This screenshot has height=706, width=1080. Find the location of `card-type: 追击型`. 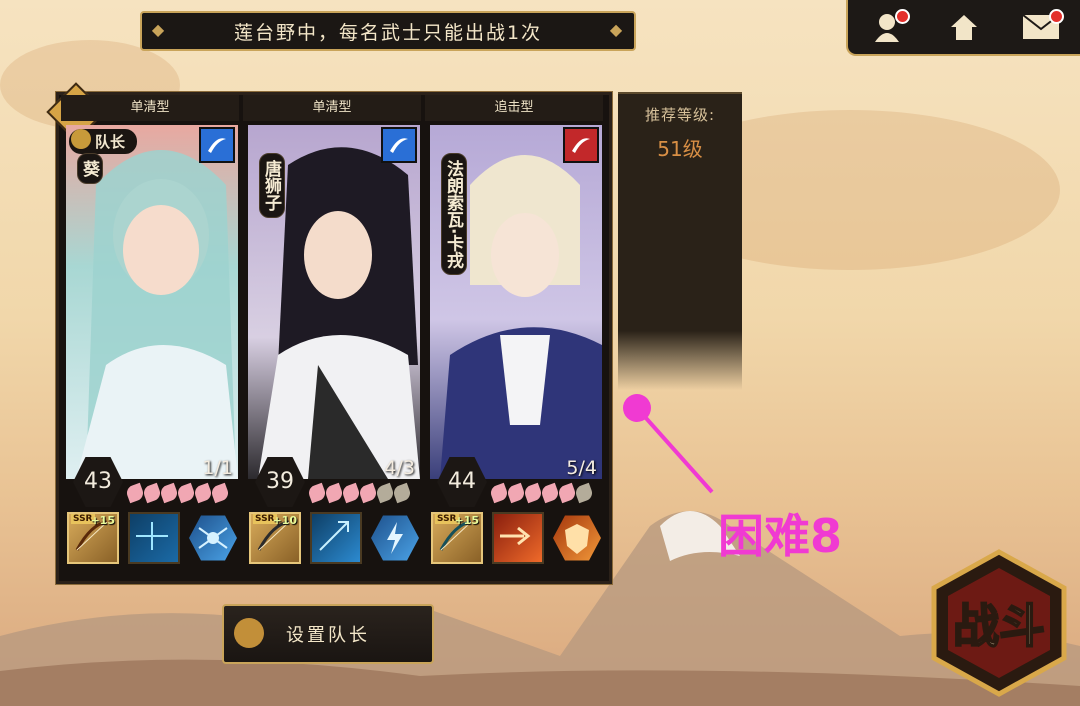

card-type: 追击型 is located at coordinates (514, 108).